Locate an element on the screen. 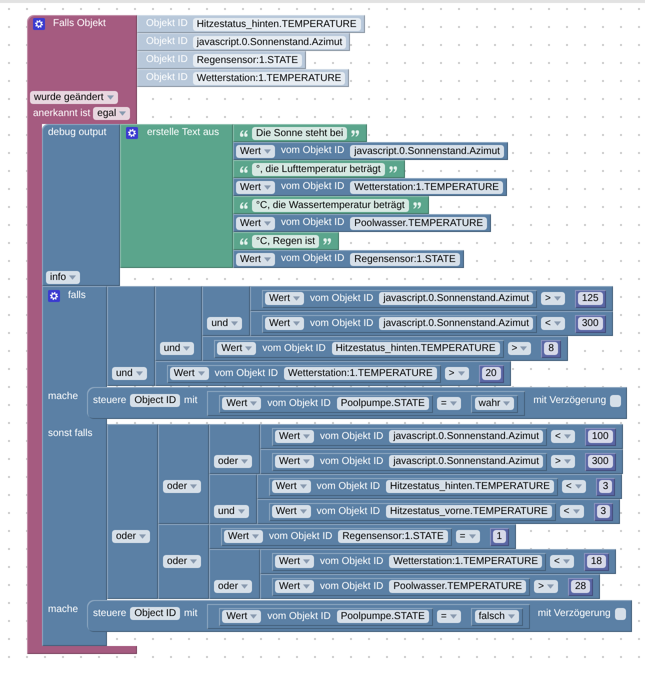 The height and width of the screenshot is (673, 645). debug-label: debug output is located at coordinates (77, 132).